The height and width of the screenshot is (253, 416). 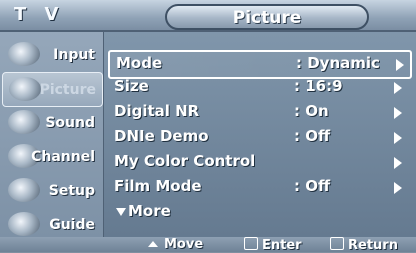 I want to click on triangle-down-icon, so click(x=121, y=212).